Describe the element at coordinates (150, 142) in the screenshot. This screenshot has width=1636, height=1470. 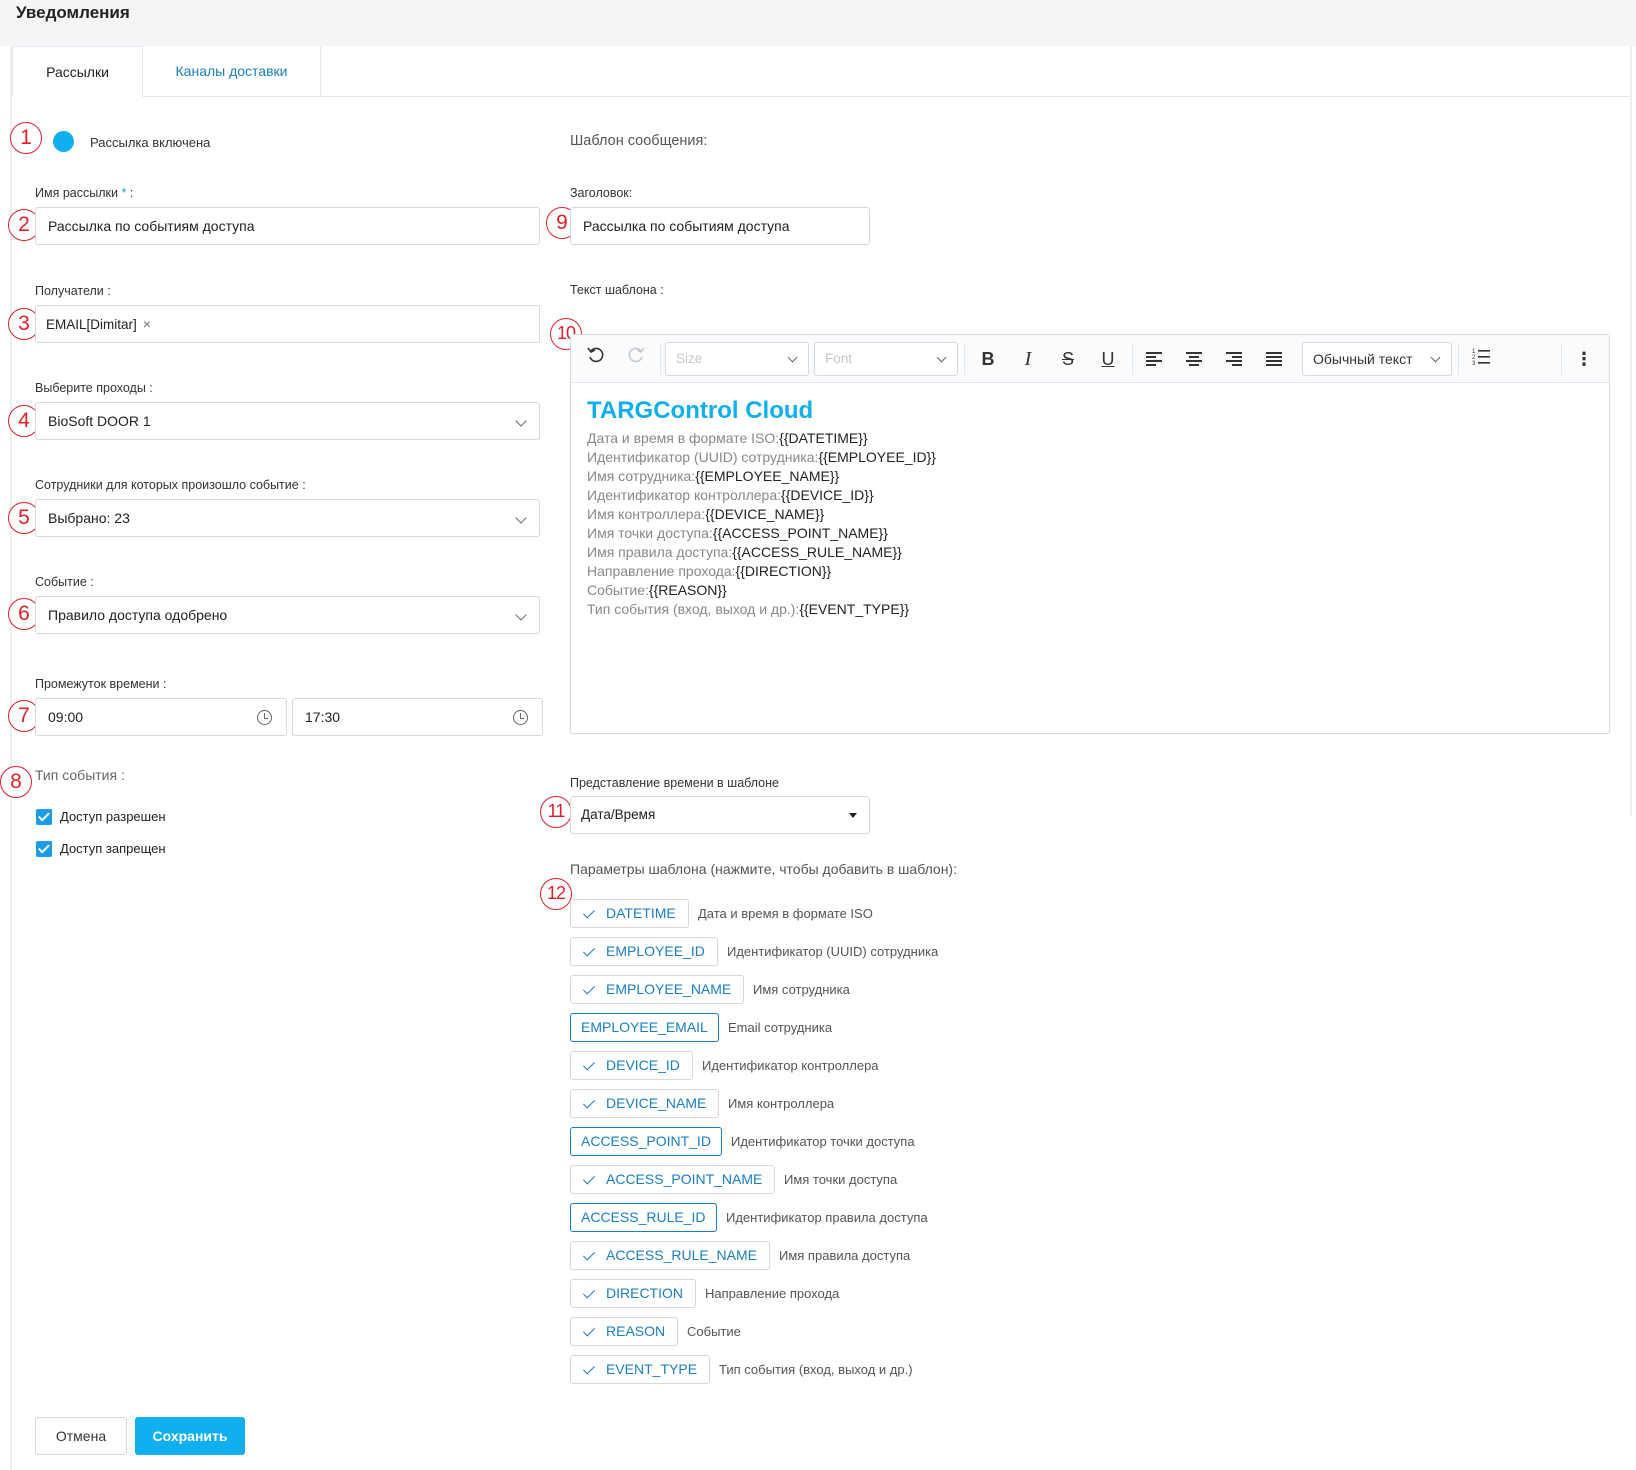
I see `toggle-label: Рассылка включена` at that location.